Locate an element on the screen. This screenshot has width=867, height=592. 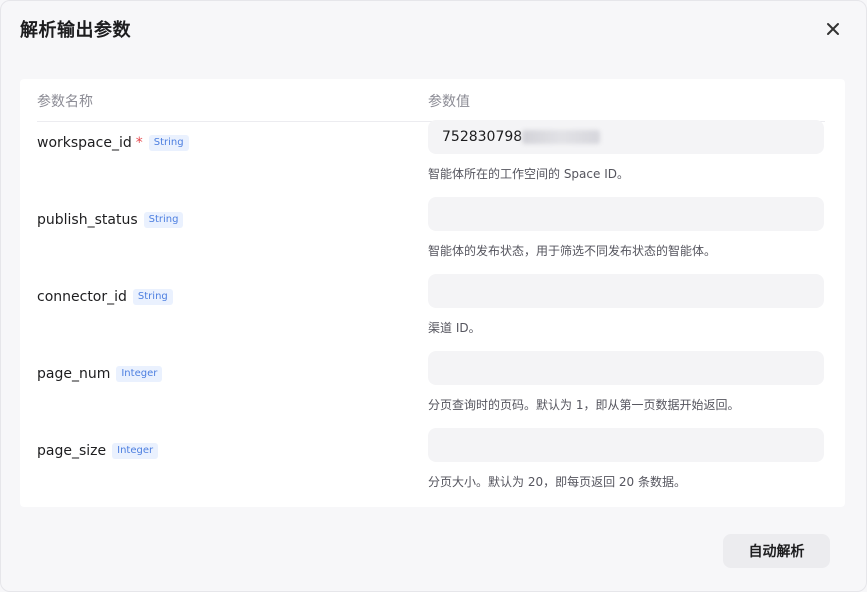
param-name: page_size is located at coordinates (72, 451).